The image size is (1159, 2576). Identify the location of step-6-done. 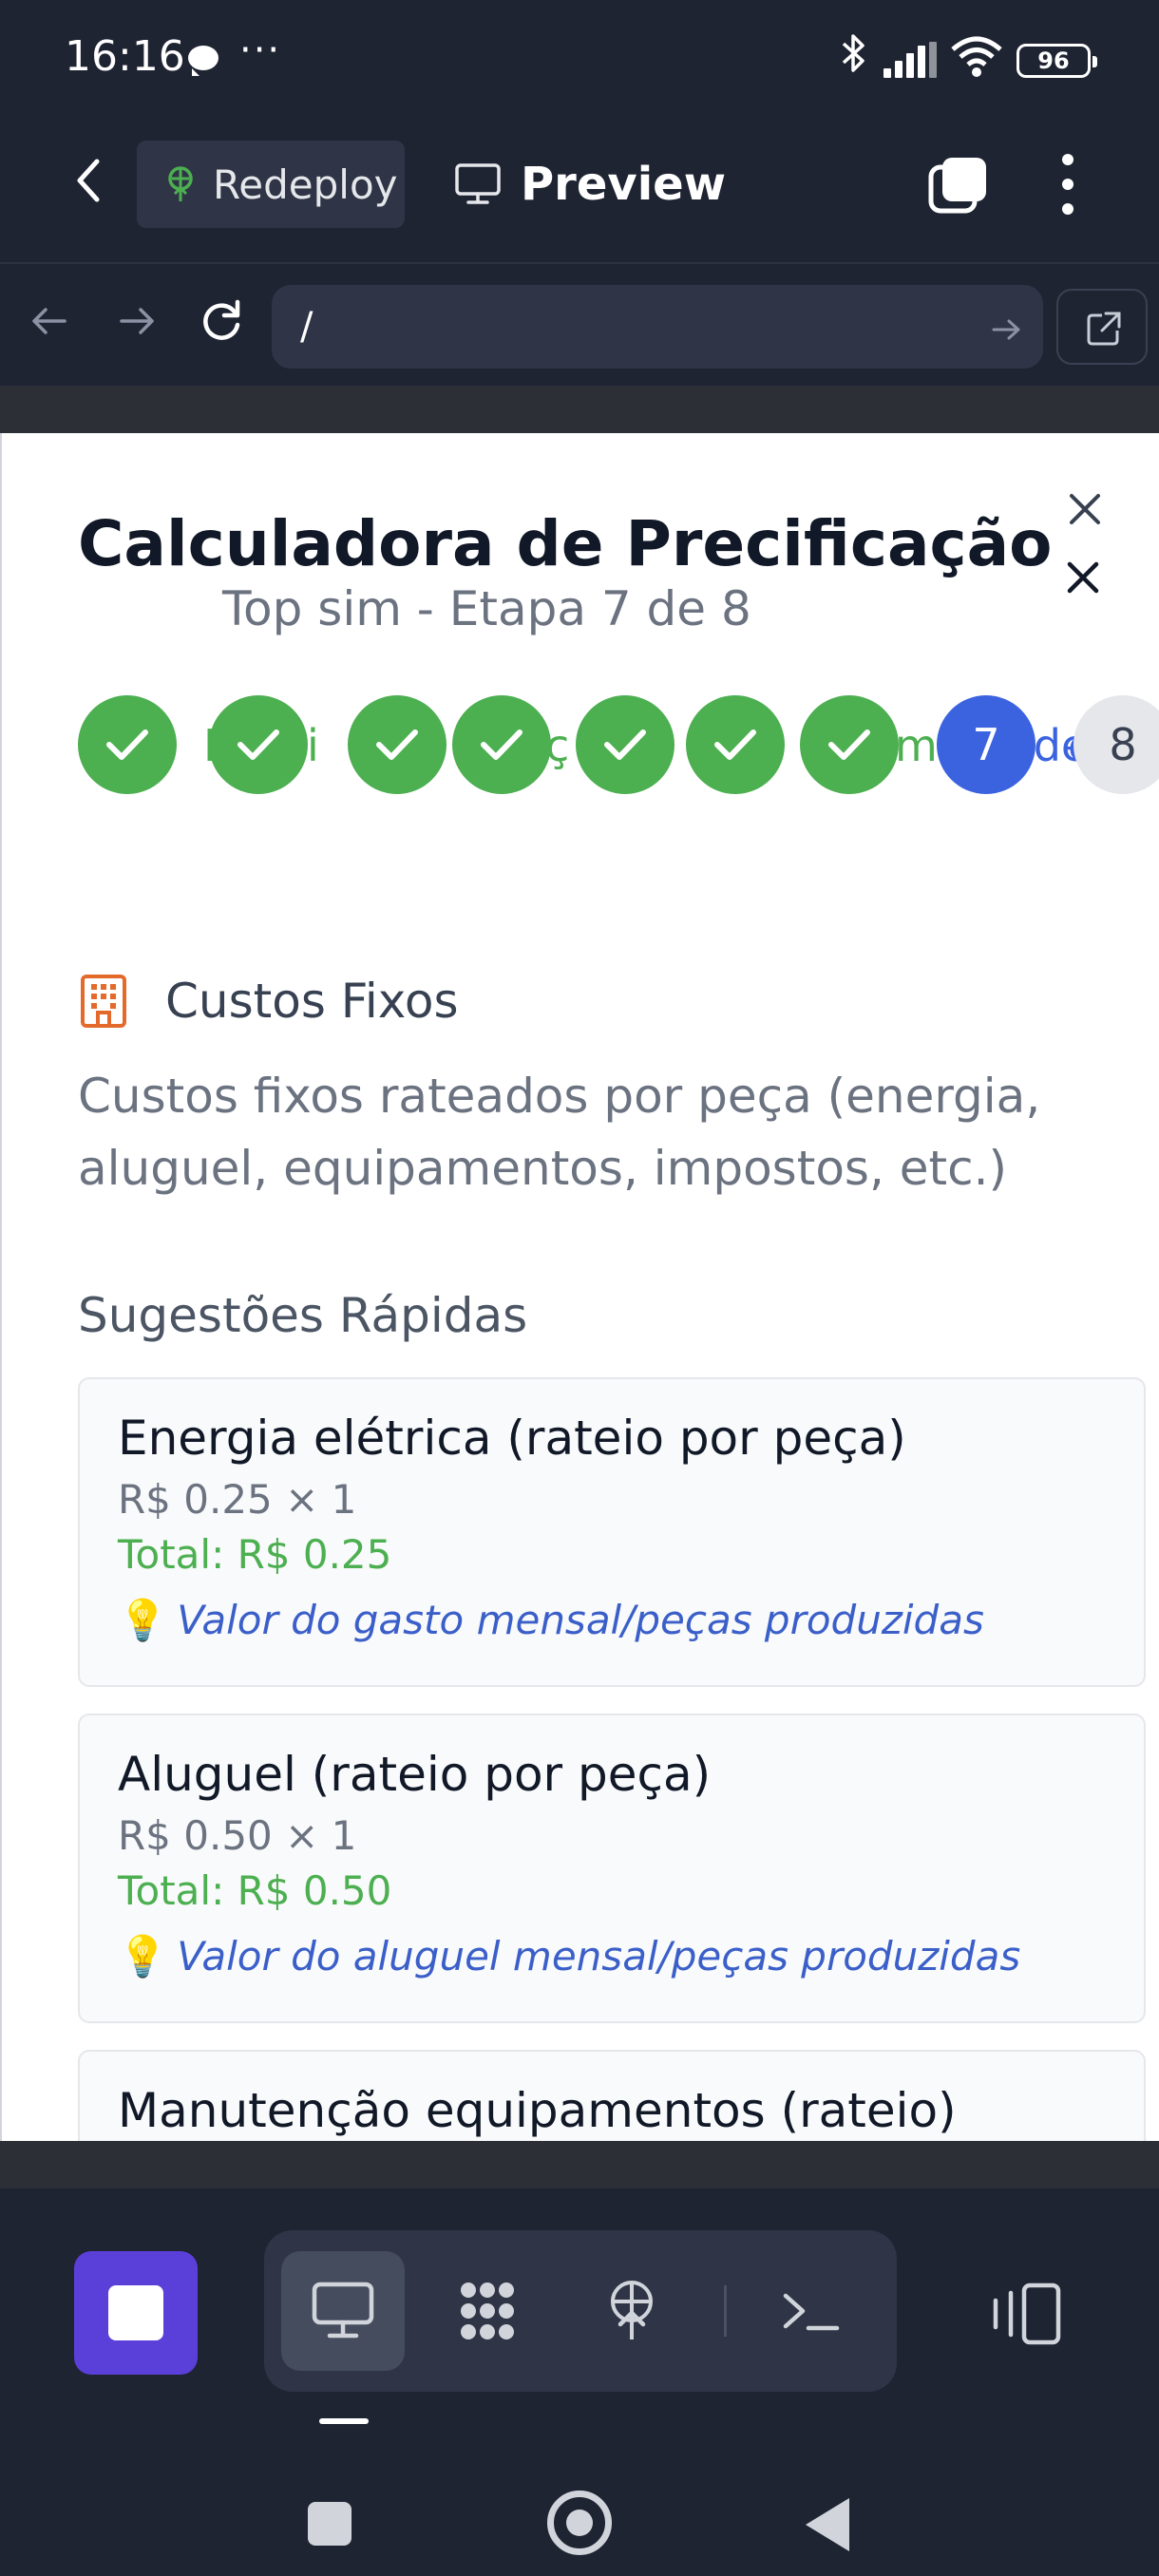
(735, 744).